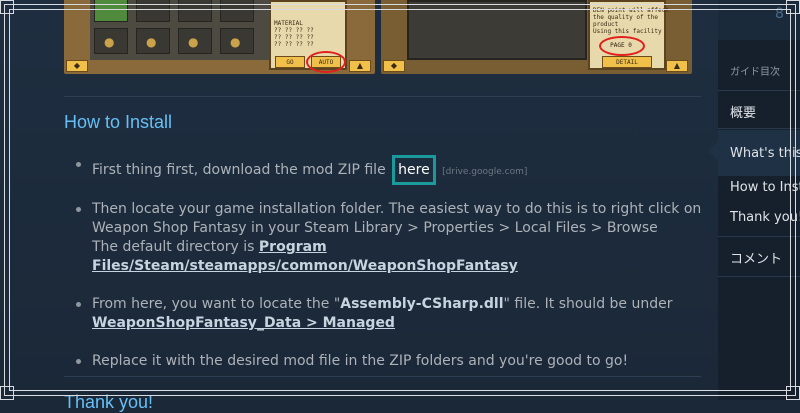 The image size is (800, 413). I want to click on dll-filename: Assembly-CSharp.dll, so click(422, 304).